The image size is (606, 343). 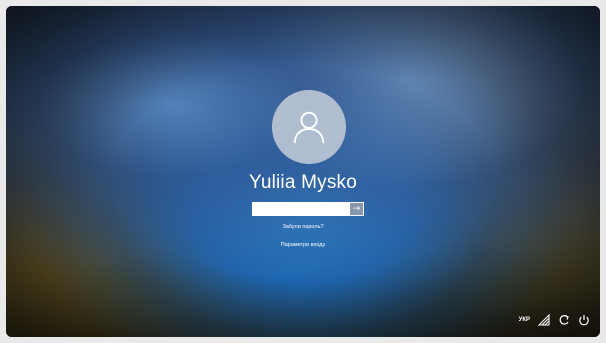 What do you see at coordinates (301, 209) in the screenshot?
I see `password-input` at bounding box center [301, 209].